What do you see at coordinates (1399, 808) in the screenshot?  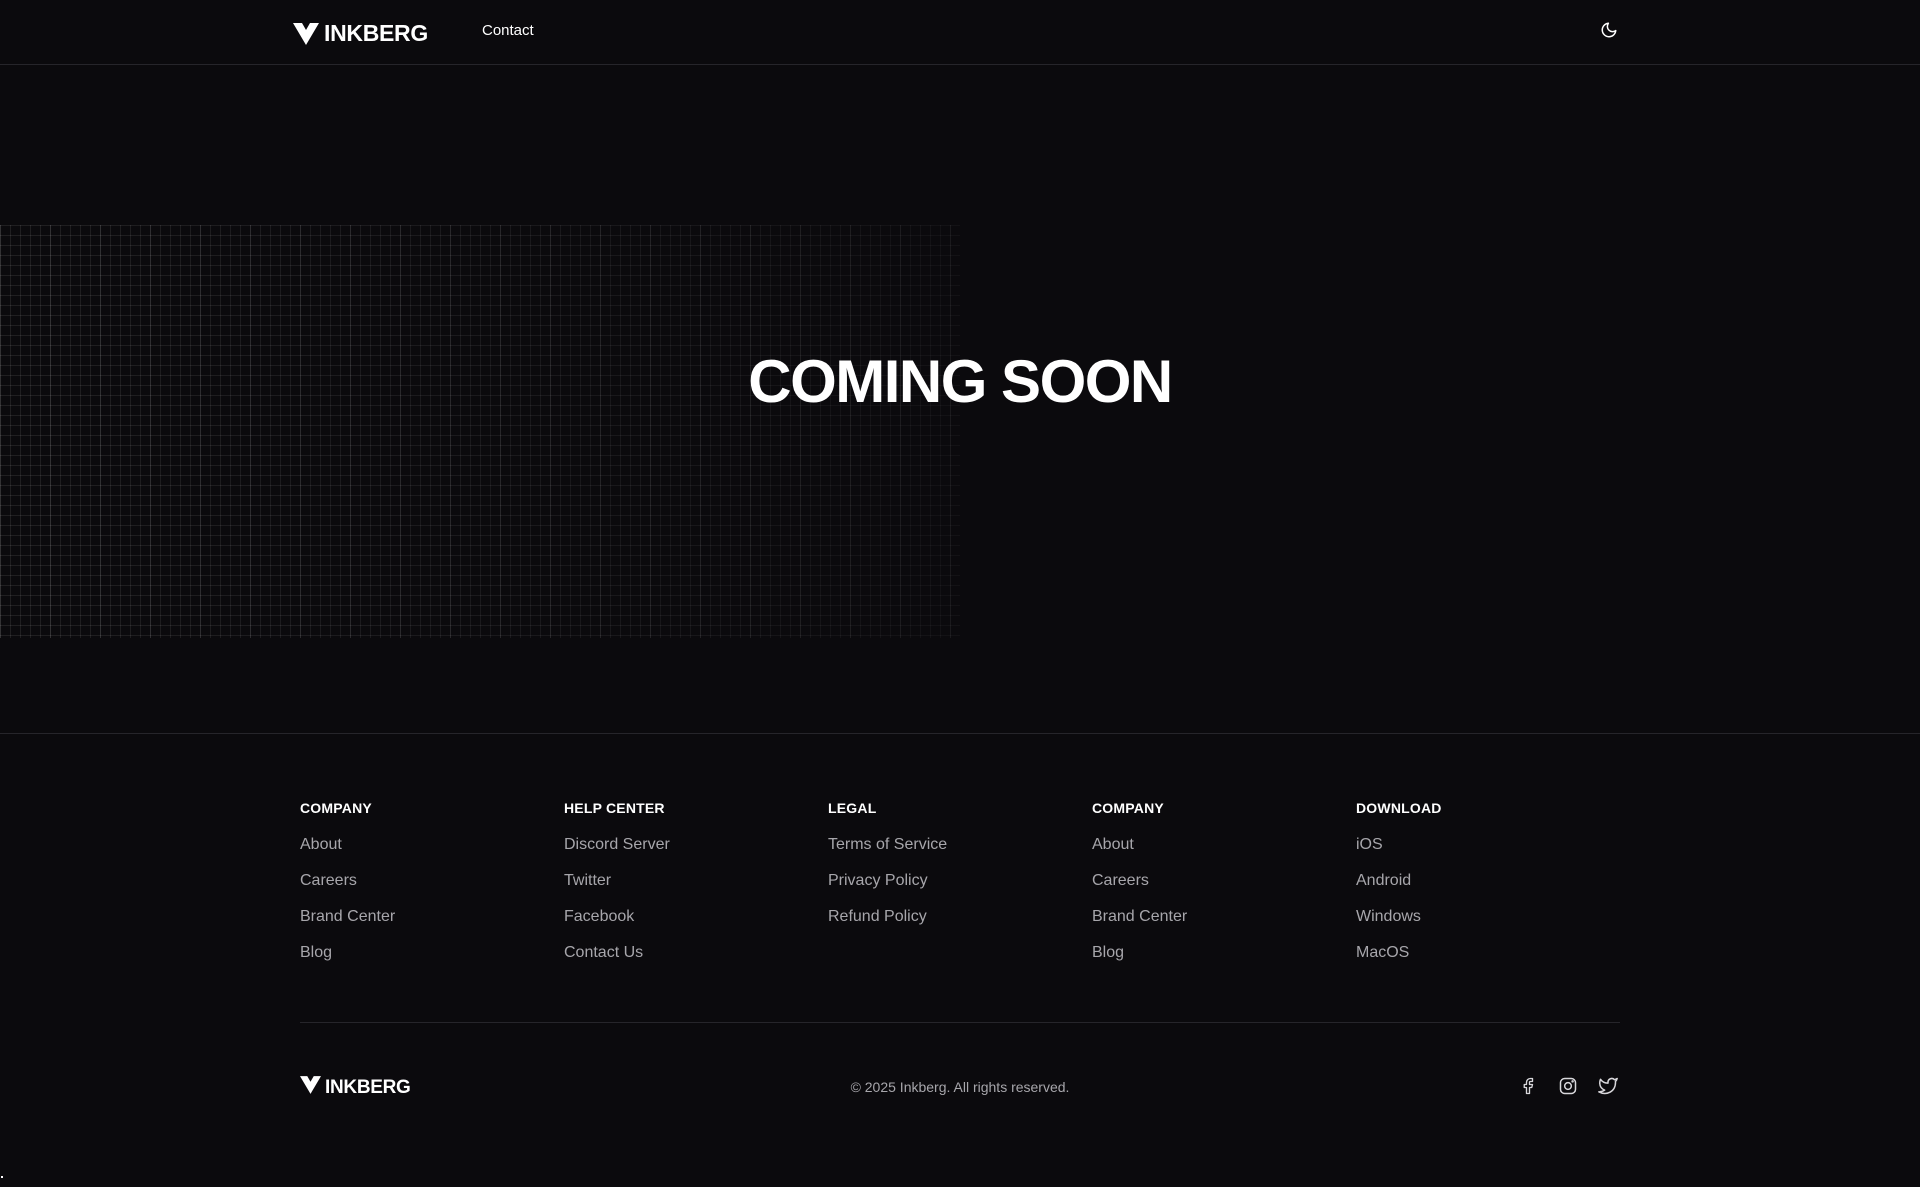 I see `footer-column-heading: DOWNLOAD` at bounding box center [1399, 808].